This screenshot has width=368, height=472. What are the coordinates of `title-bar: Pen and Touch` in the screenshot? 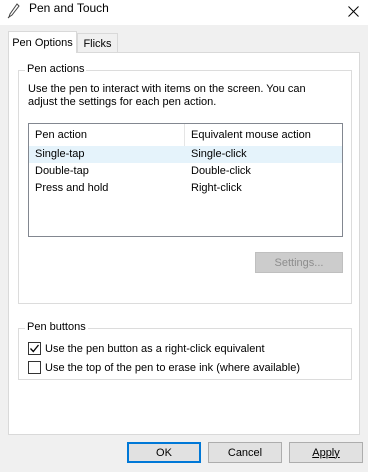 It's located at (184, 12).